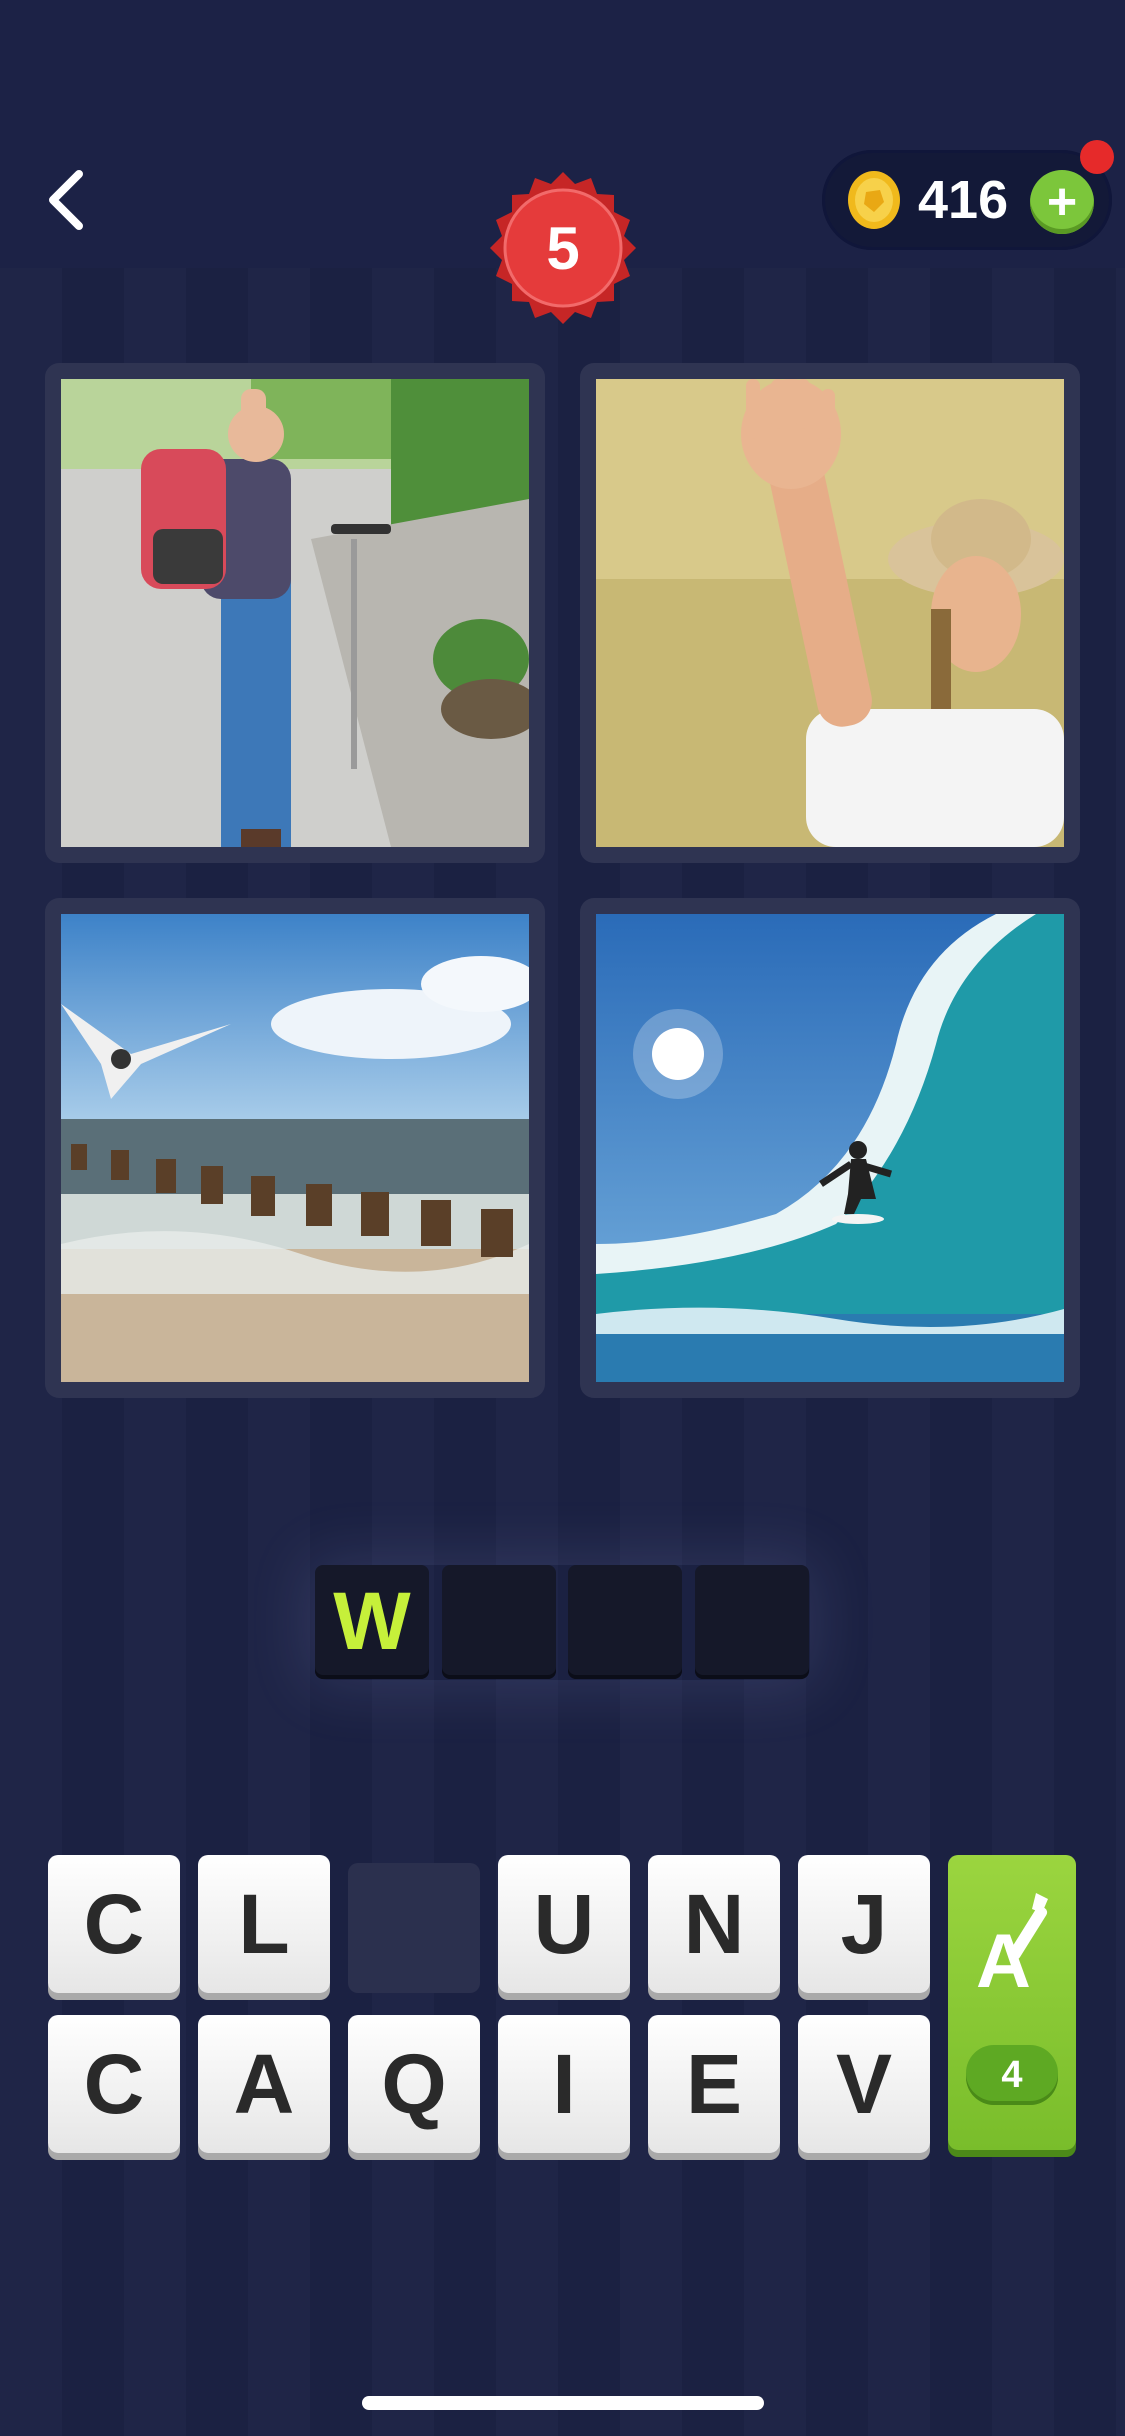 The width and height of the screenshot is (1125, 2436). What do you see at coordinates (874, 200) in the screenshot?
I see `coin-icon` at bounding box center [874, 200].